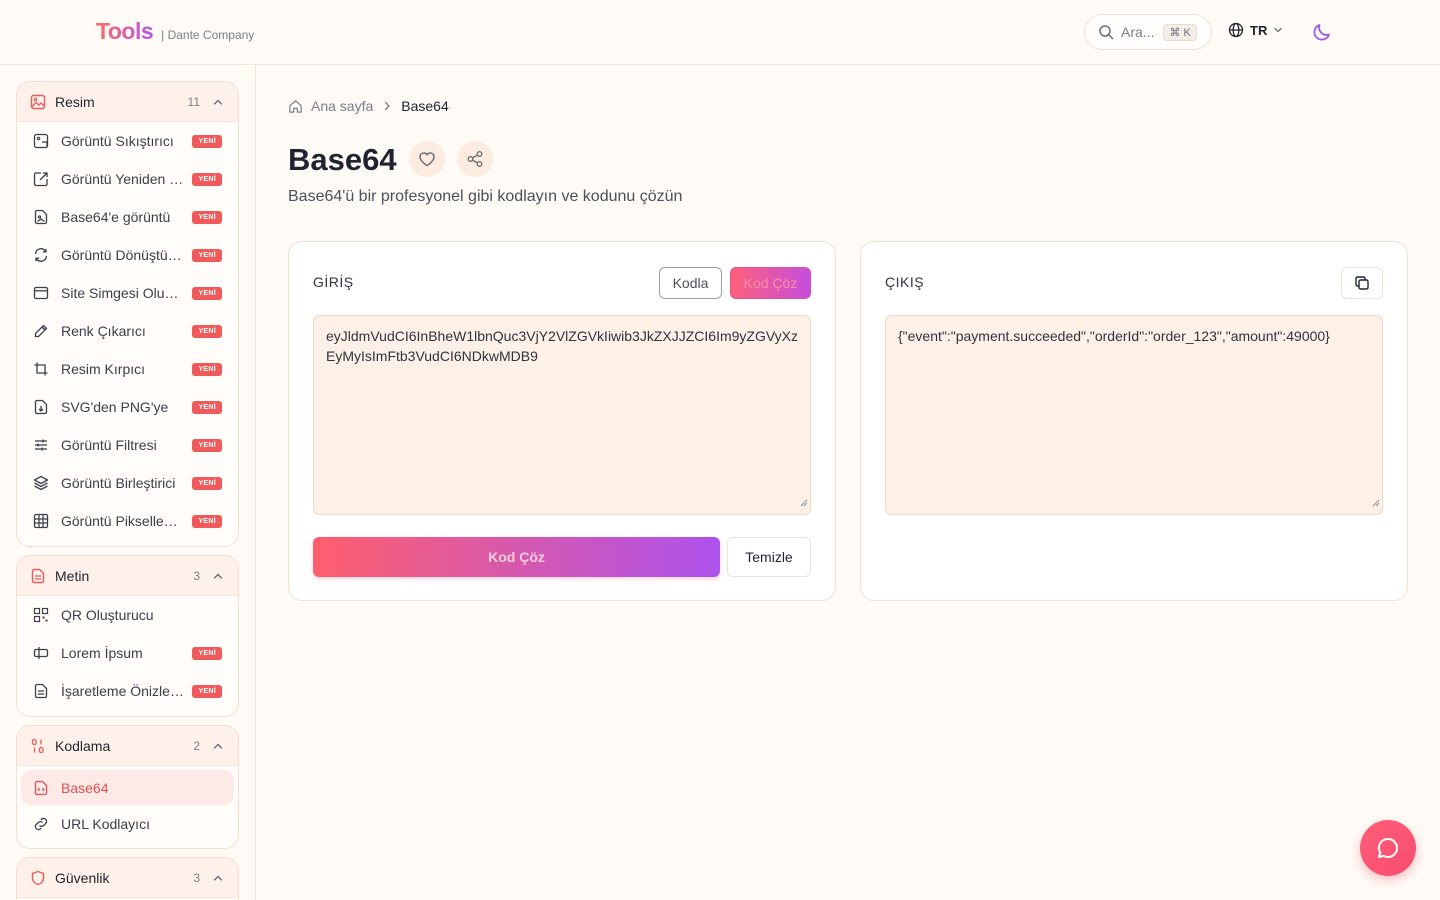 Image resolution: width=1440 pixels, height=900 pixels. What do you see at coordinates (769, 557) in the screenshot?
I see `clear-button: Temizle` at bounding box center [769, 557].